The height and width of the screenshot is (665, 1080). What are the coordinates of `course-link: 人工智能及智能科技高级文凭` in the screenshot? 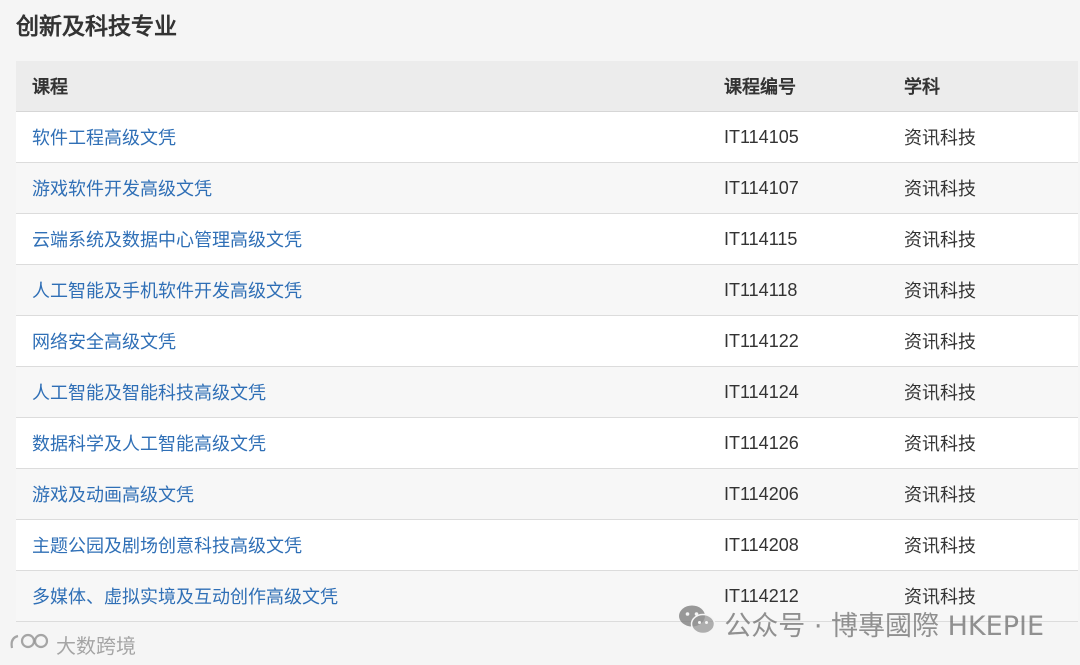 It's located at (149, 393).